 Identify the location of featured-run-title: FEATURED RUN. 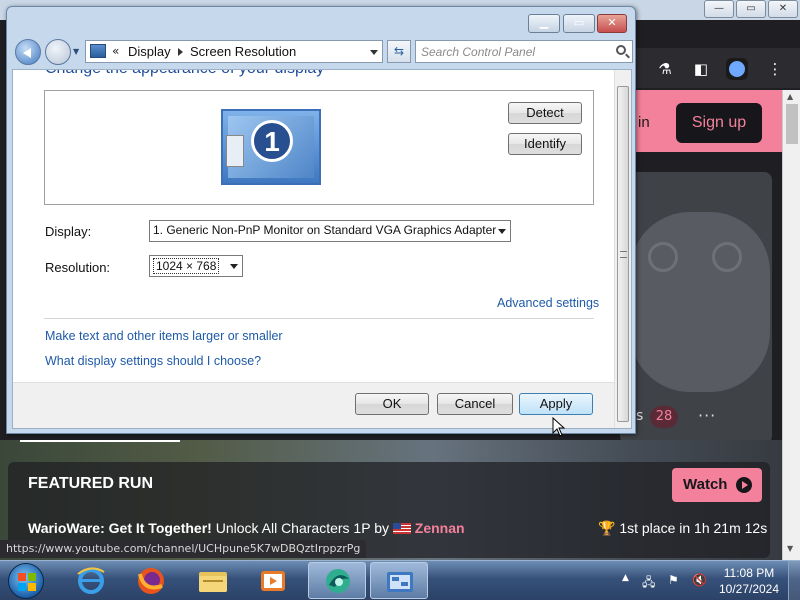
(91, 483).